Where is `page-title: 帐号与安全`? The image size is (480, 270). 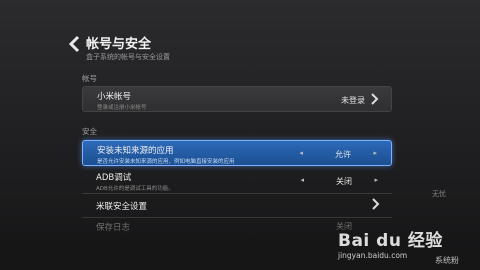
page-title: 帐号与安全 is located at coordinates (119, 44).